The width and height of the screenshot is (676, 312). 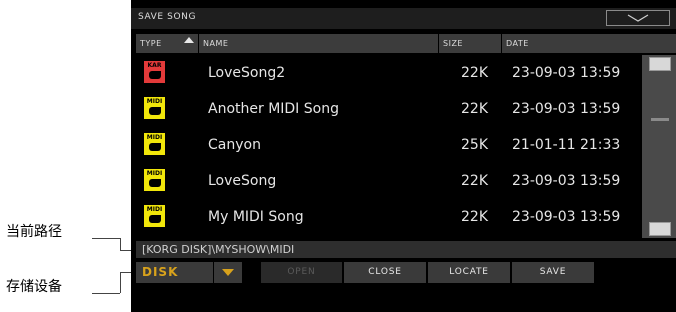 I want to click on column-header-type: TYPE, so click(x=167, y=43).